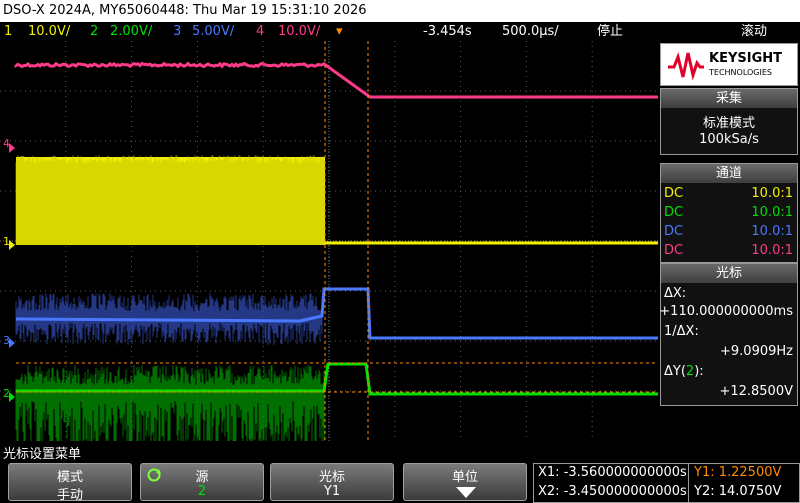 Image resolution: width=800 pixels, height=503 pixels. I want to click on units-softkey: 单位, so click(465, 482).